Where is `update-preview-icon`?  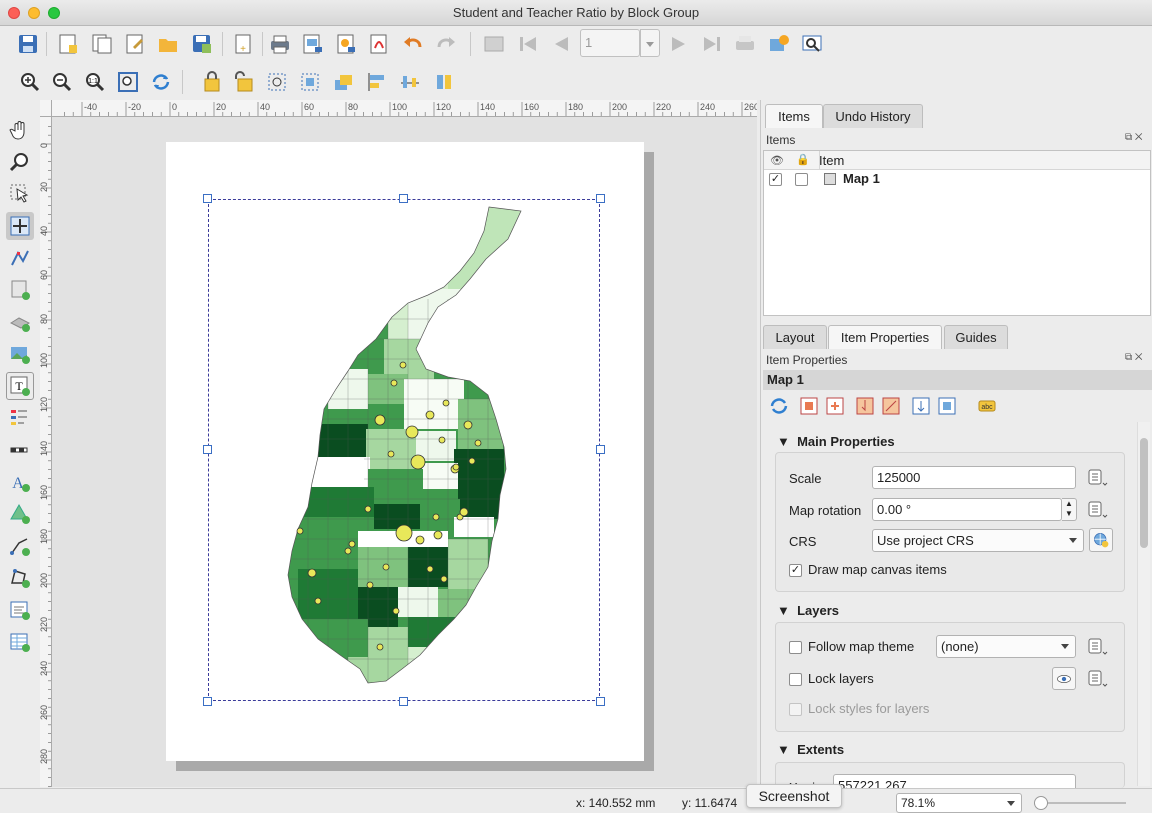 update-preview-icon is located at coordinates (779, 406).